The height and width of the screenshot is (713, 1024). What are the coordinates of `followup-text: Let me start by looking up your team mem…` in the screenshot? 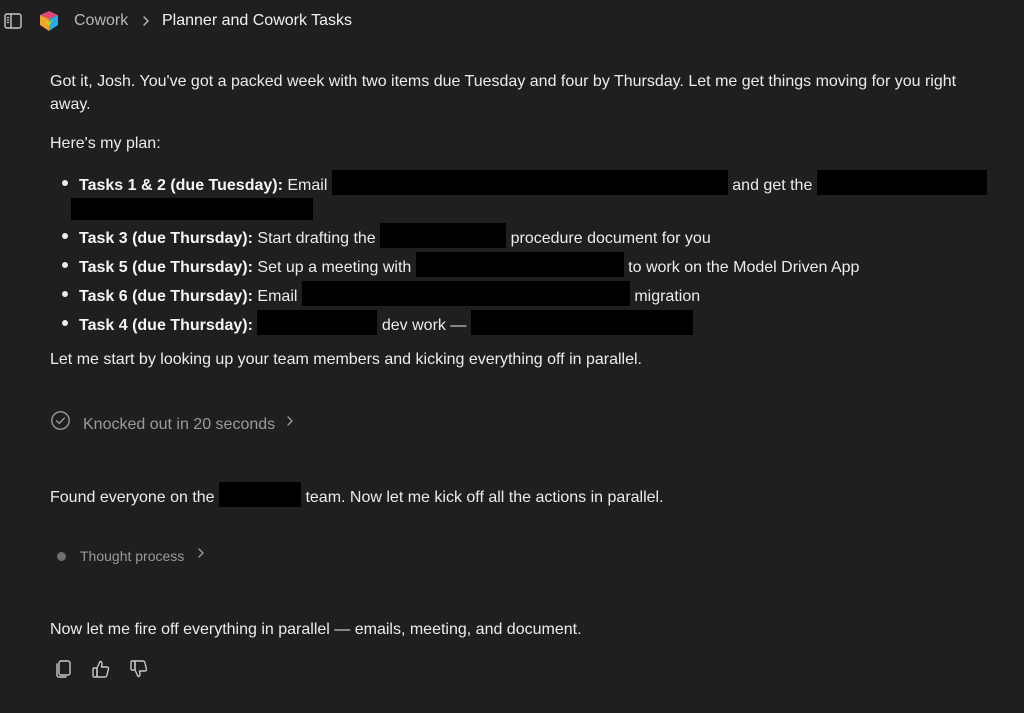 It's located at (346, 359).